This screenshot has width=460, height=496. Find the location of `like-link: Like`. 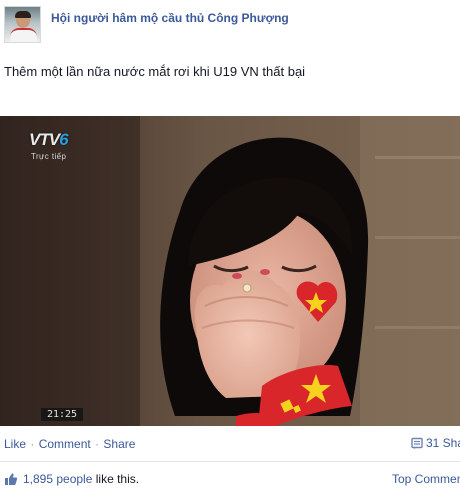

like-link: Like is located at coordinates (15, 444).